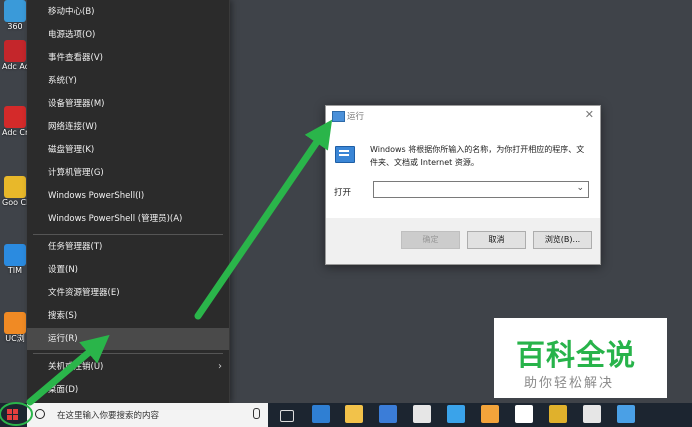 The image size is (692, 427). What do you see at coordinates (16, 414) in the screenshot?
I see `start-button-highlight` at bounding box center [16, 414].